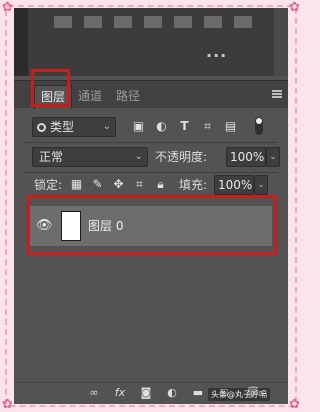 The width and height of the screenshot is (320, 412). What do you see at coordinates (230, 125) in the screenshot?
I see `smart-object-filter-icon: ▤` at bounding box center [230, 125].